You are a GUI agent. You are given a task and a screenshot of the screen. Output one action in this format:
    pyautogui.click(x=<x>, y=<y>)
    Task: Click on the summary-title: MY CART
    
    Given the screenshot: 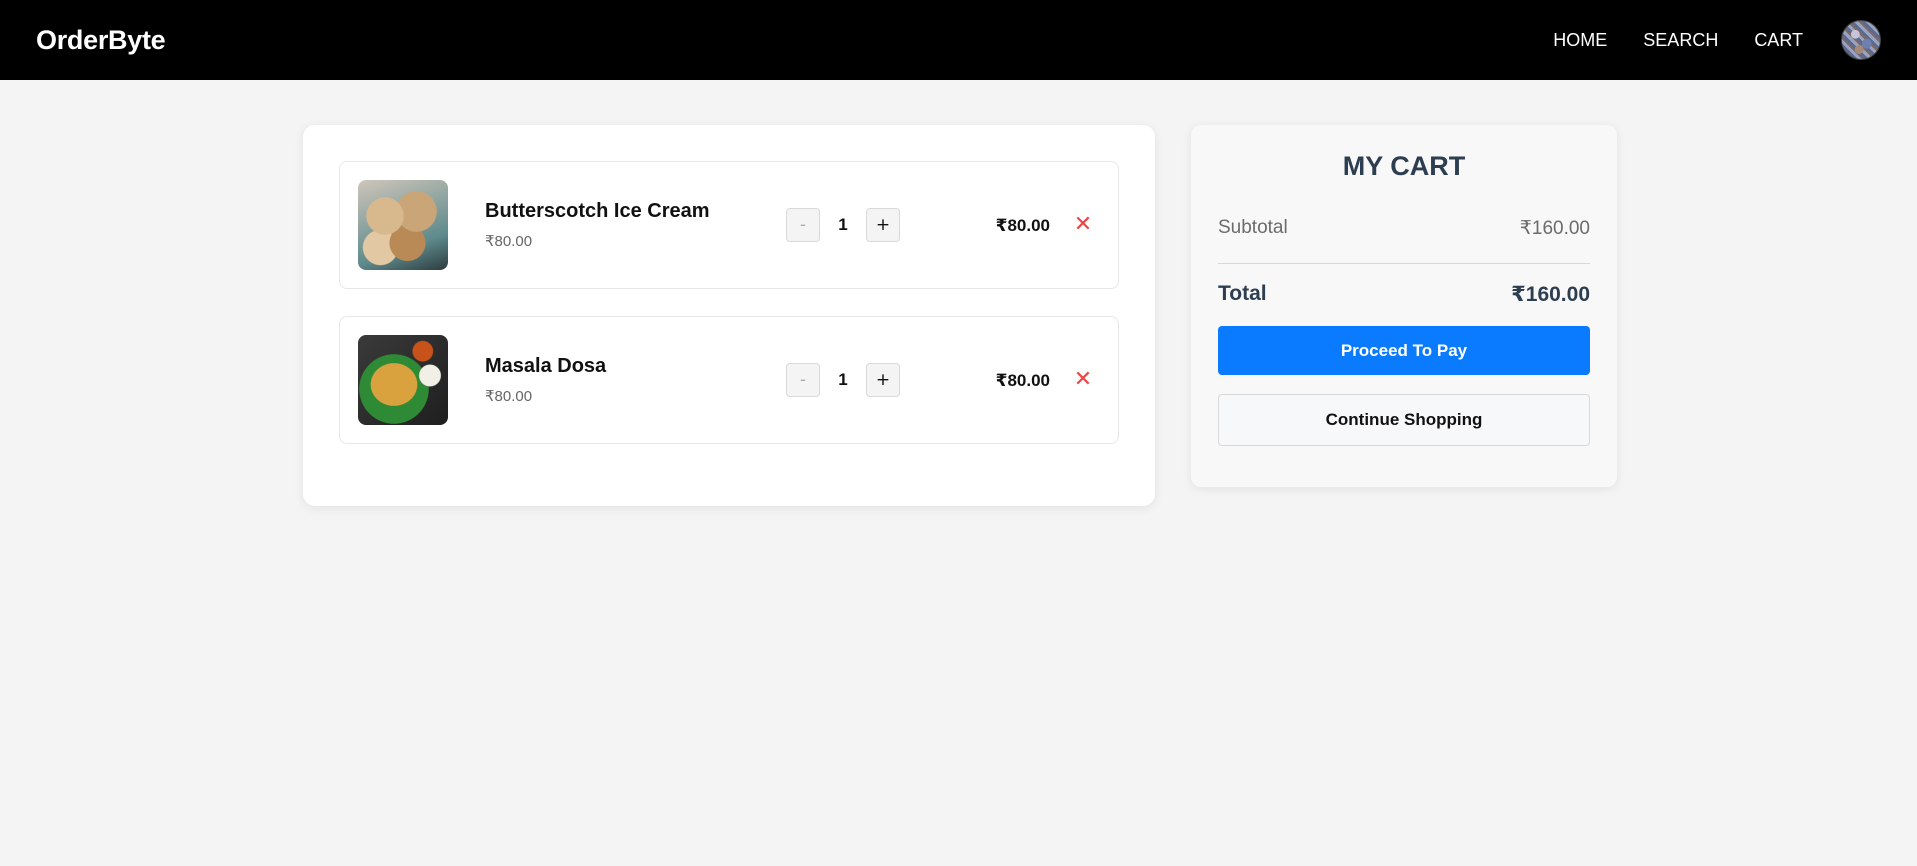 What is the action you would take?
    pyautogui.click(x=1404, y=166)
    